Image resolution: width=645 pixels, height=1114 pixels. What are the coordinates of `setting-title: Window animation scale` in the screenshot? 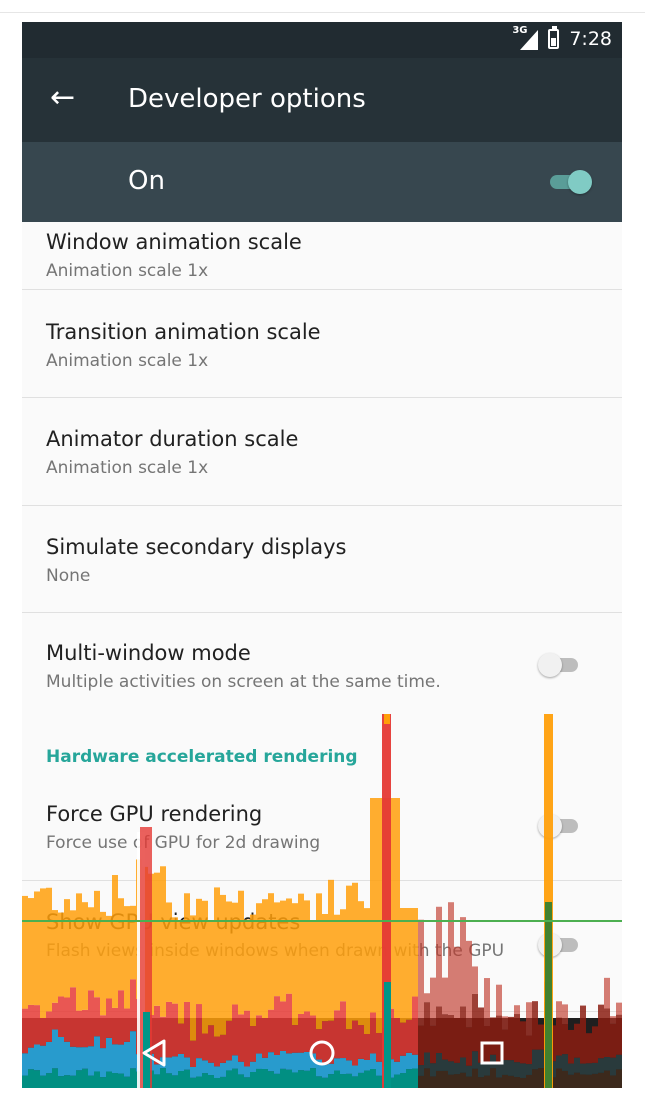 It's located at (174, 242).